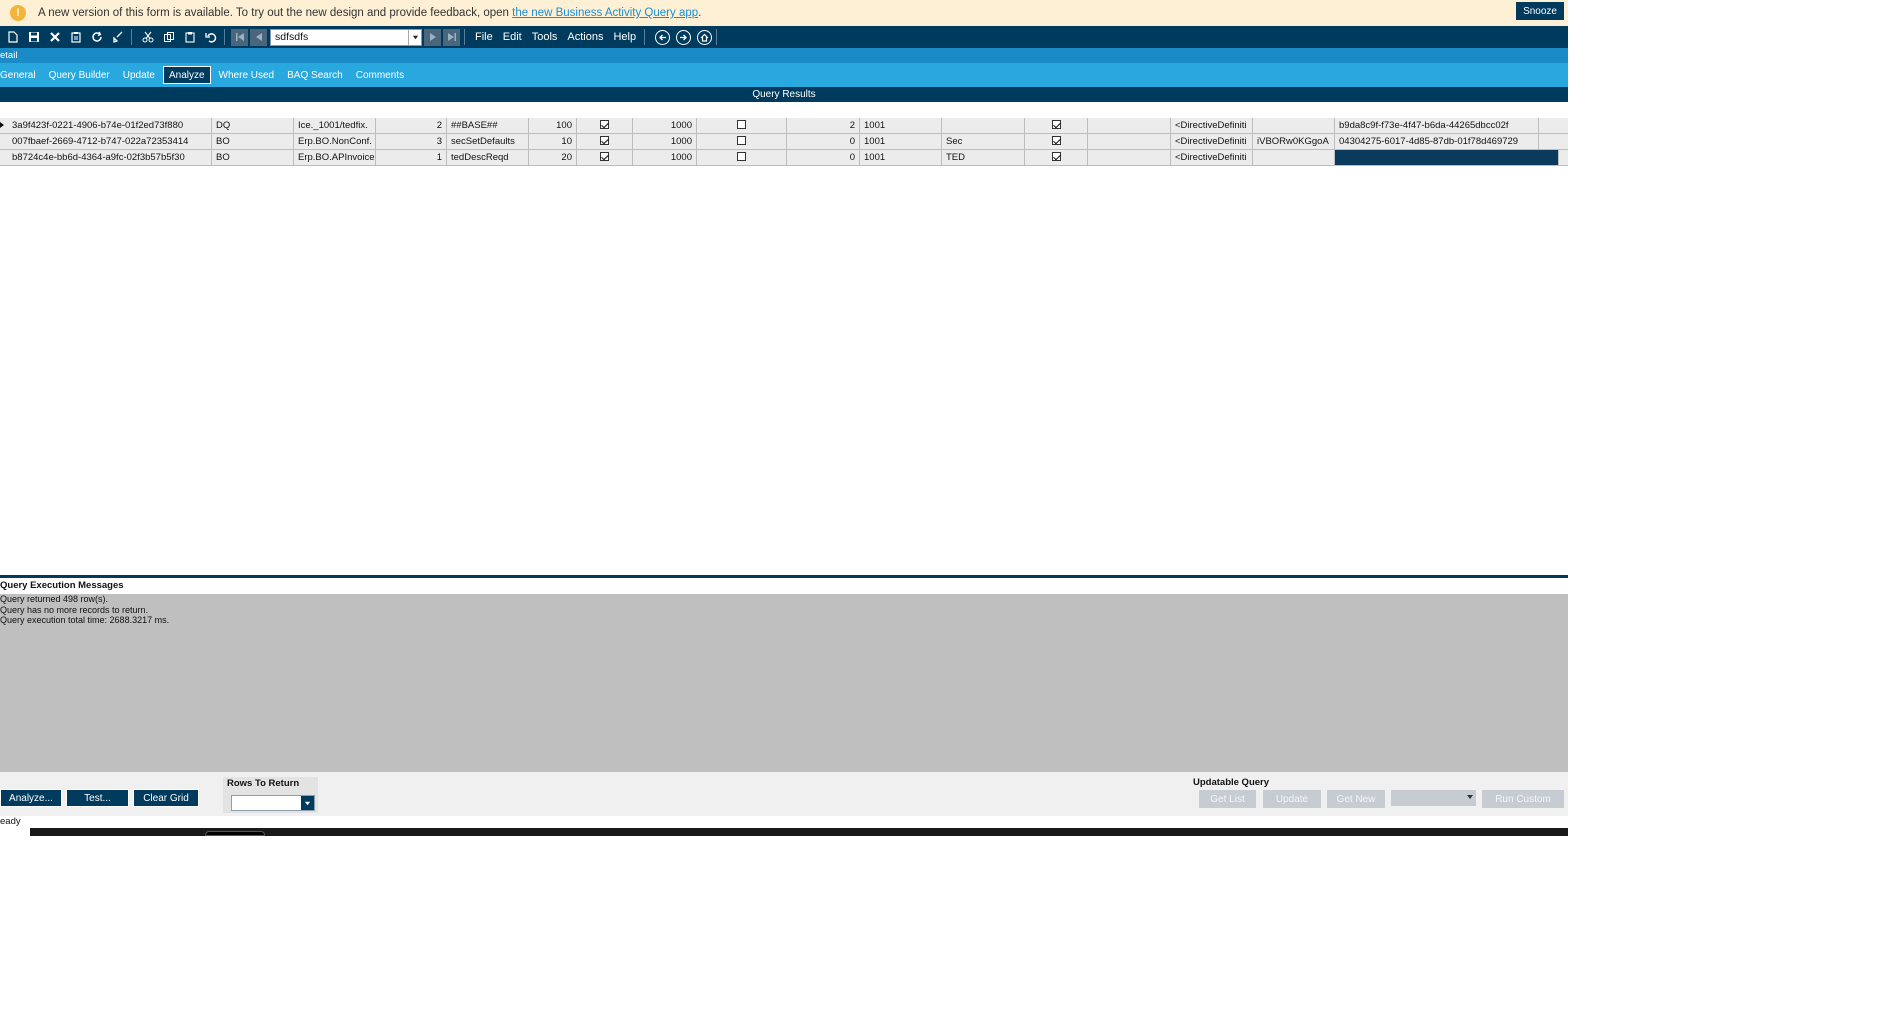  I want to click on copy-icon, so click(168, 37).